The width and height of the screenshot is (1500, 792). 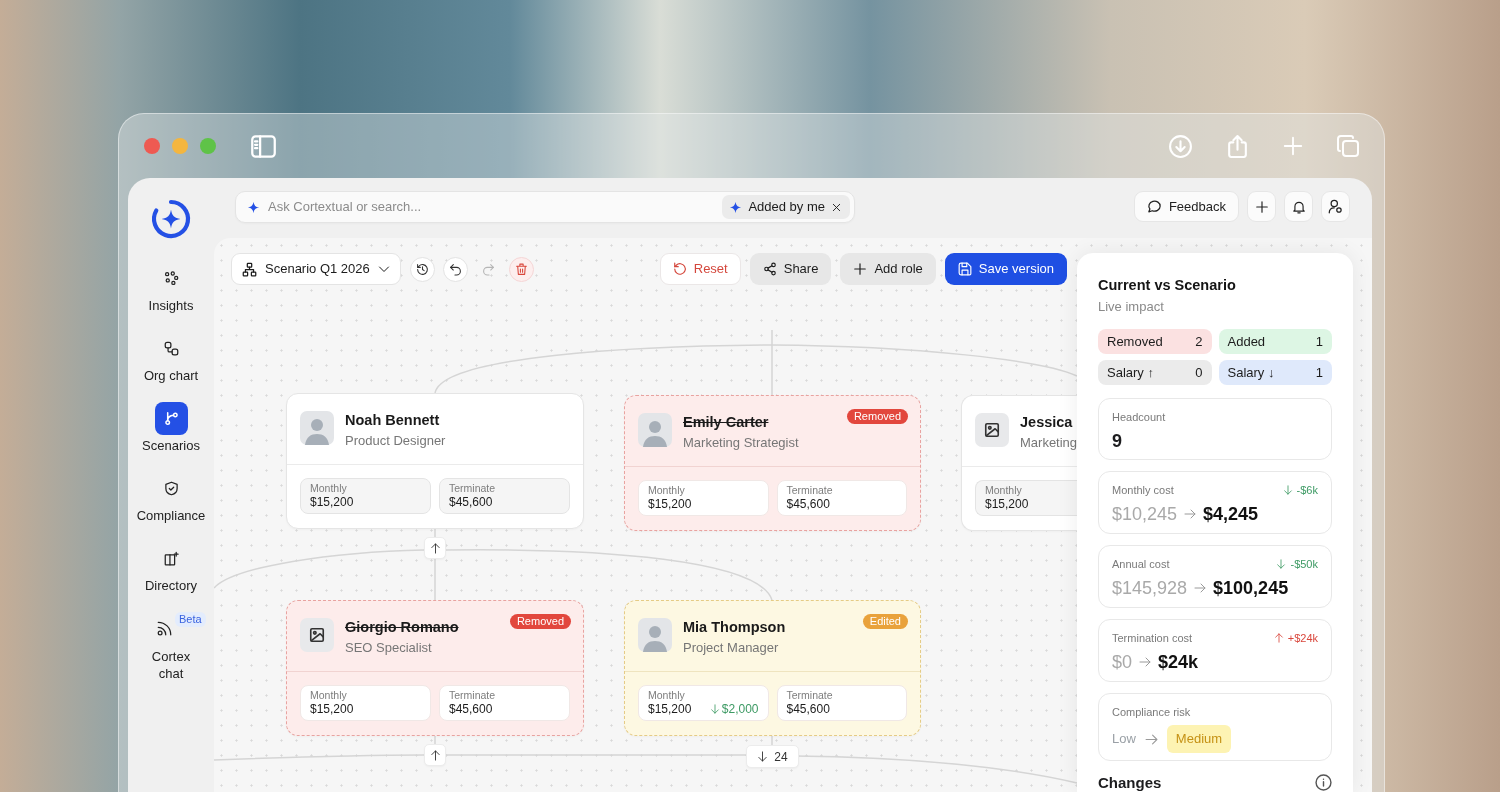 What do you see at coordinates (1261, 206) in the screenshot?
I see `add-button` at bounding box center [1261, 206].